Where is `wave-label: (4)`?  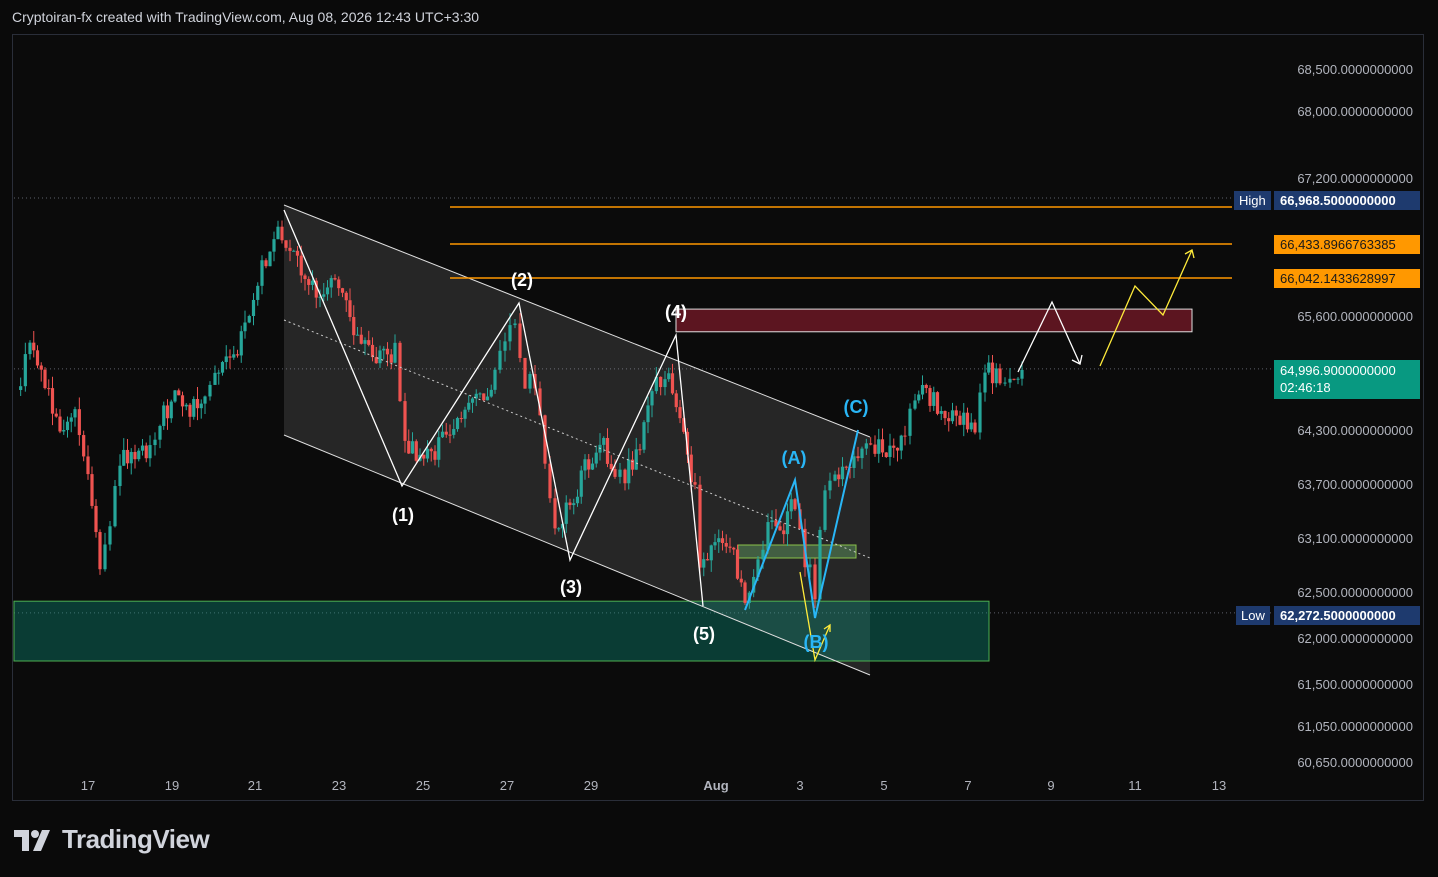
wave-label: (4) is located at coordinates (676, 312).